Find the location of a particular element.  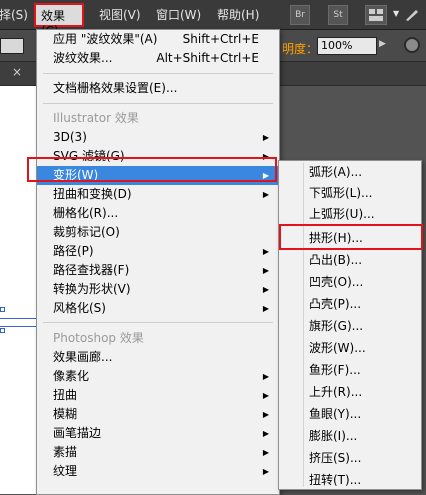

menu-effect: 效果(C) is located at coordinates (59, 20).